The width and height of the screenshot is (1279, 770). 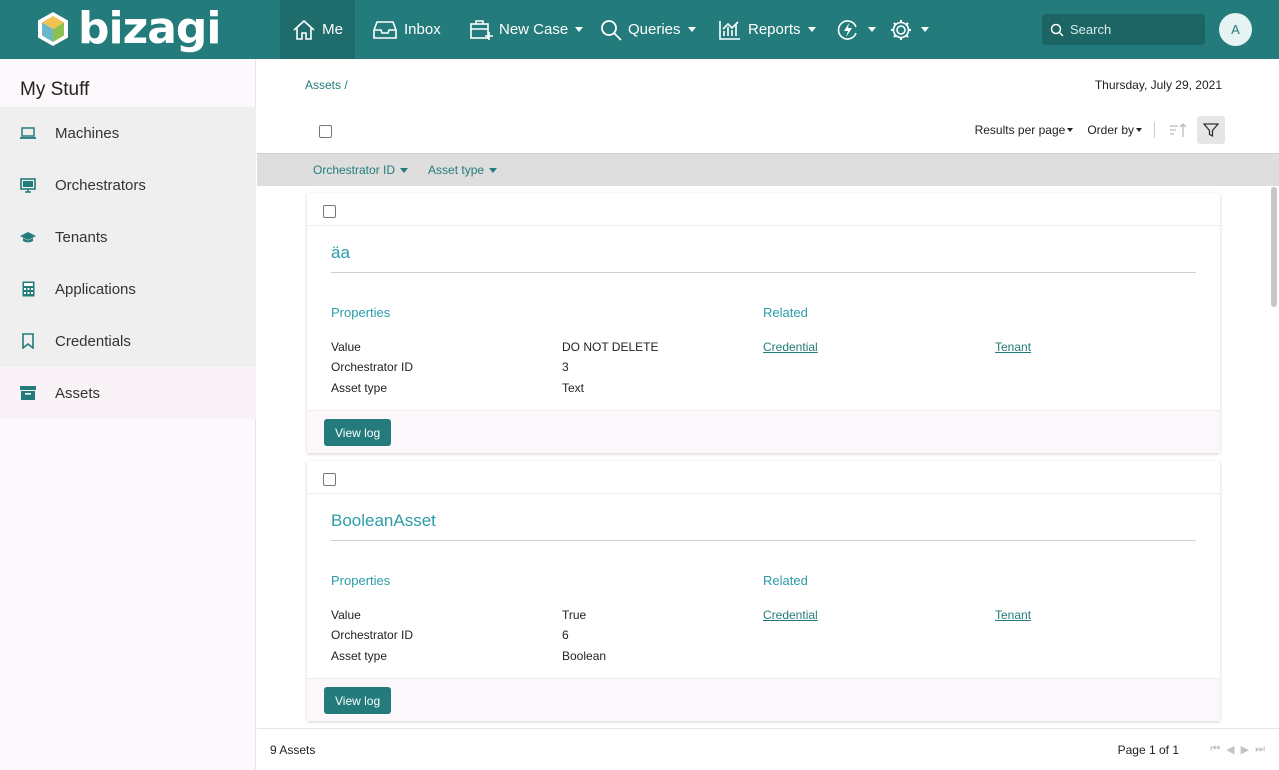 What do you see at coordinates (534, 29) in the screenshot?
I see `nav-new-case-label: New Case` at bounding box center [534, 29].